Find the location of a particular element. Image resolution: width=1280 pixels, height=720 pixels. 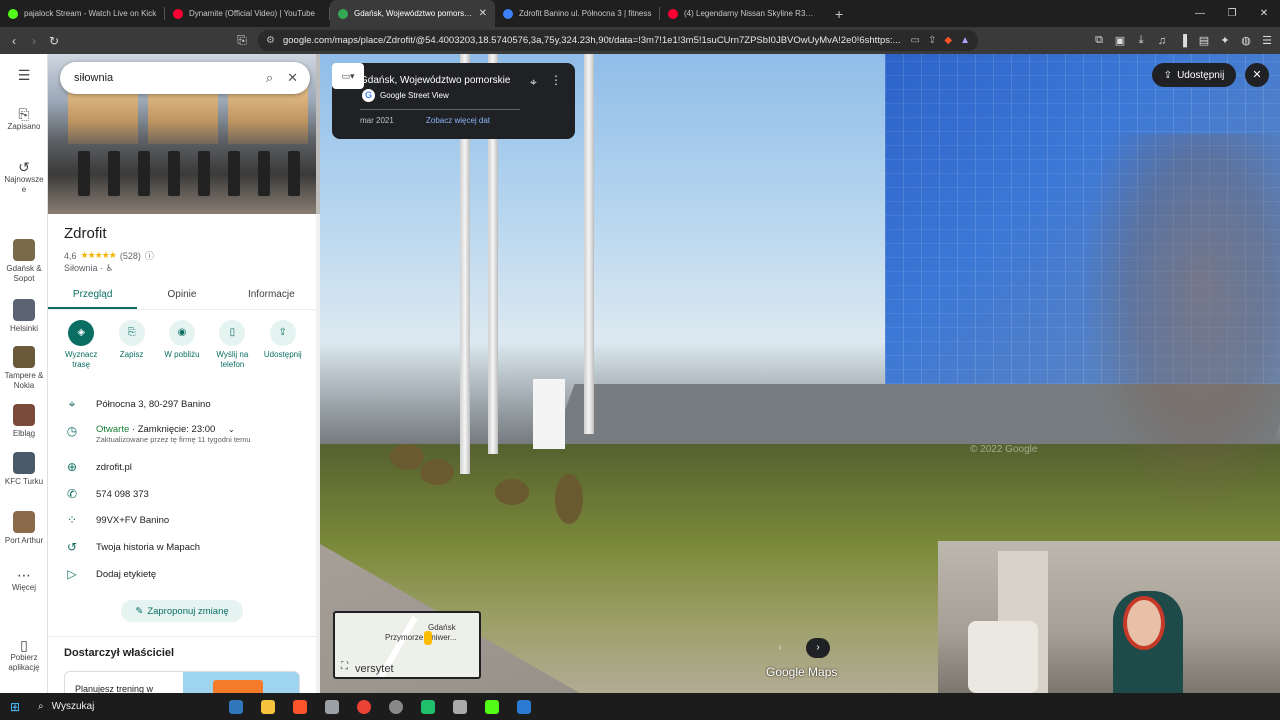

taskbar-app-explorer-icon is located at coordinates (268, 706).